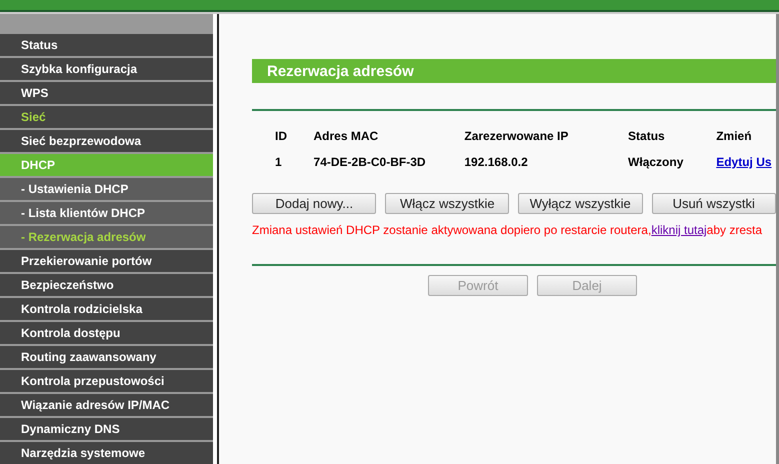  I want to click on submenu-item: - Ustawienia DHCP, so click(106, 190).